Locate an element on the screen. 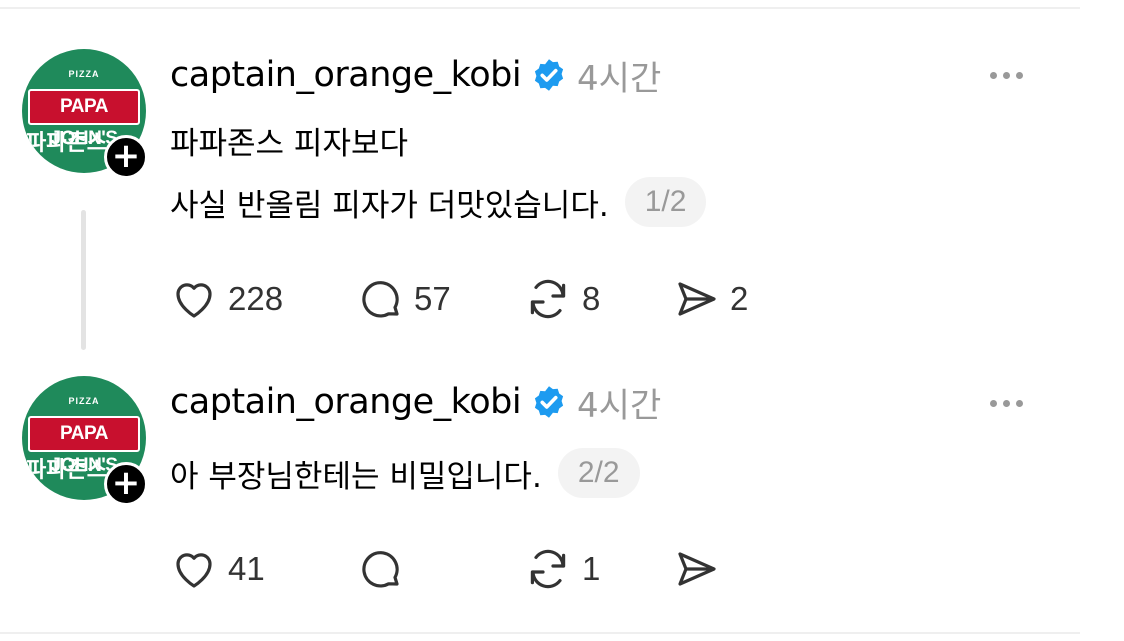 The width and height of the screenshot is (1124, 641). post-text-line: 파파존스 피자보다 is located at coordinates (289, 144).